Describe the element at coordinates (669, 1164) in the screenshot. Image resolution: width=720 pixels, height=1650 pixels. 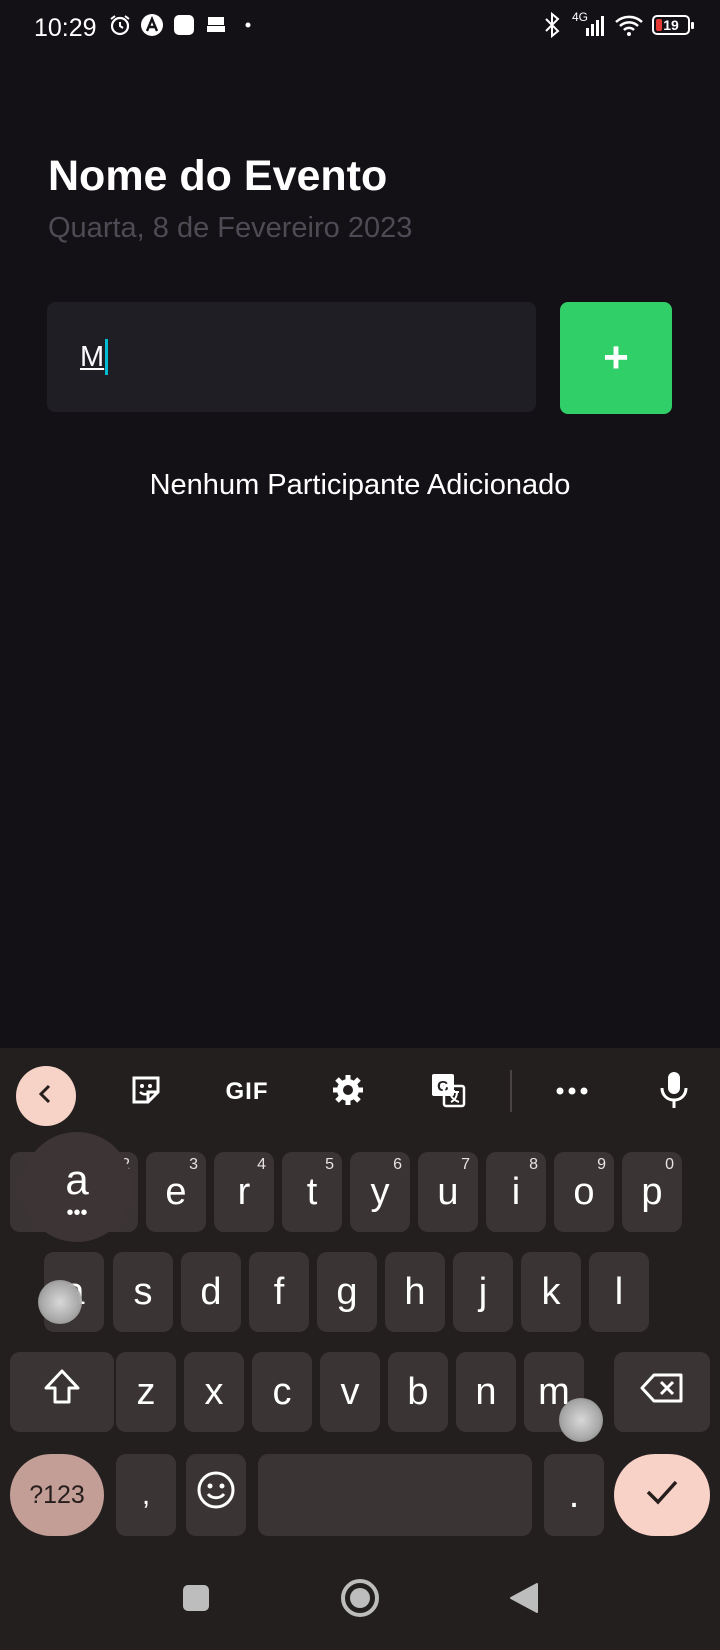
I see `key-number-hint: 0` at that location.